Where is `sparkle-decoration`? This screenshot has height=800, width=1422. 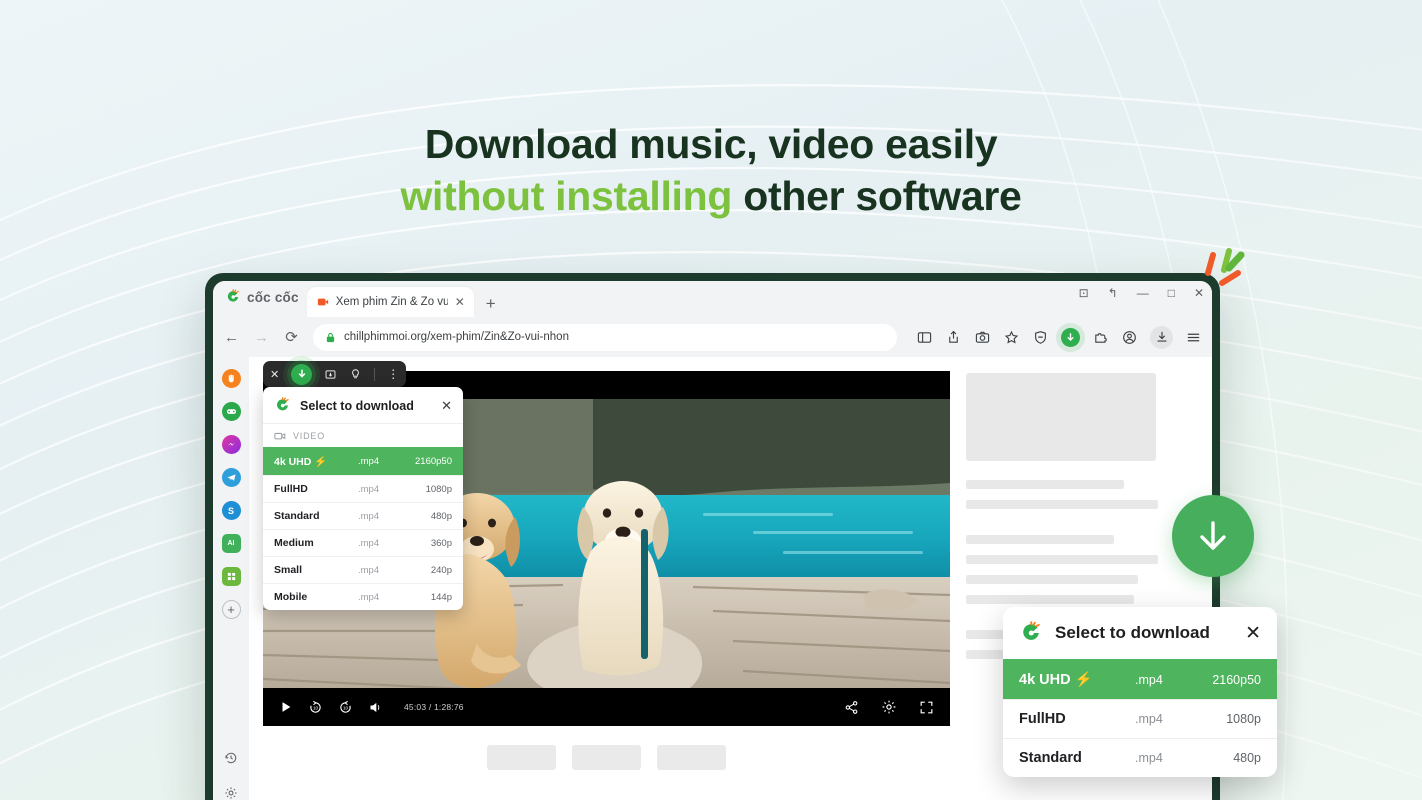
sparkle-decoration is located at coordinates (1224, 270).